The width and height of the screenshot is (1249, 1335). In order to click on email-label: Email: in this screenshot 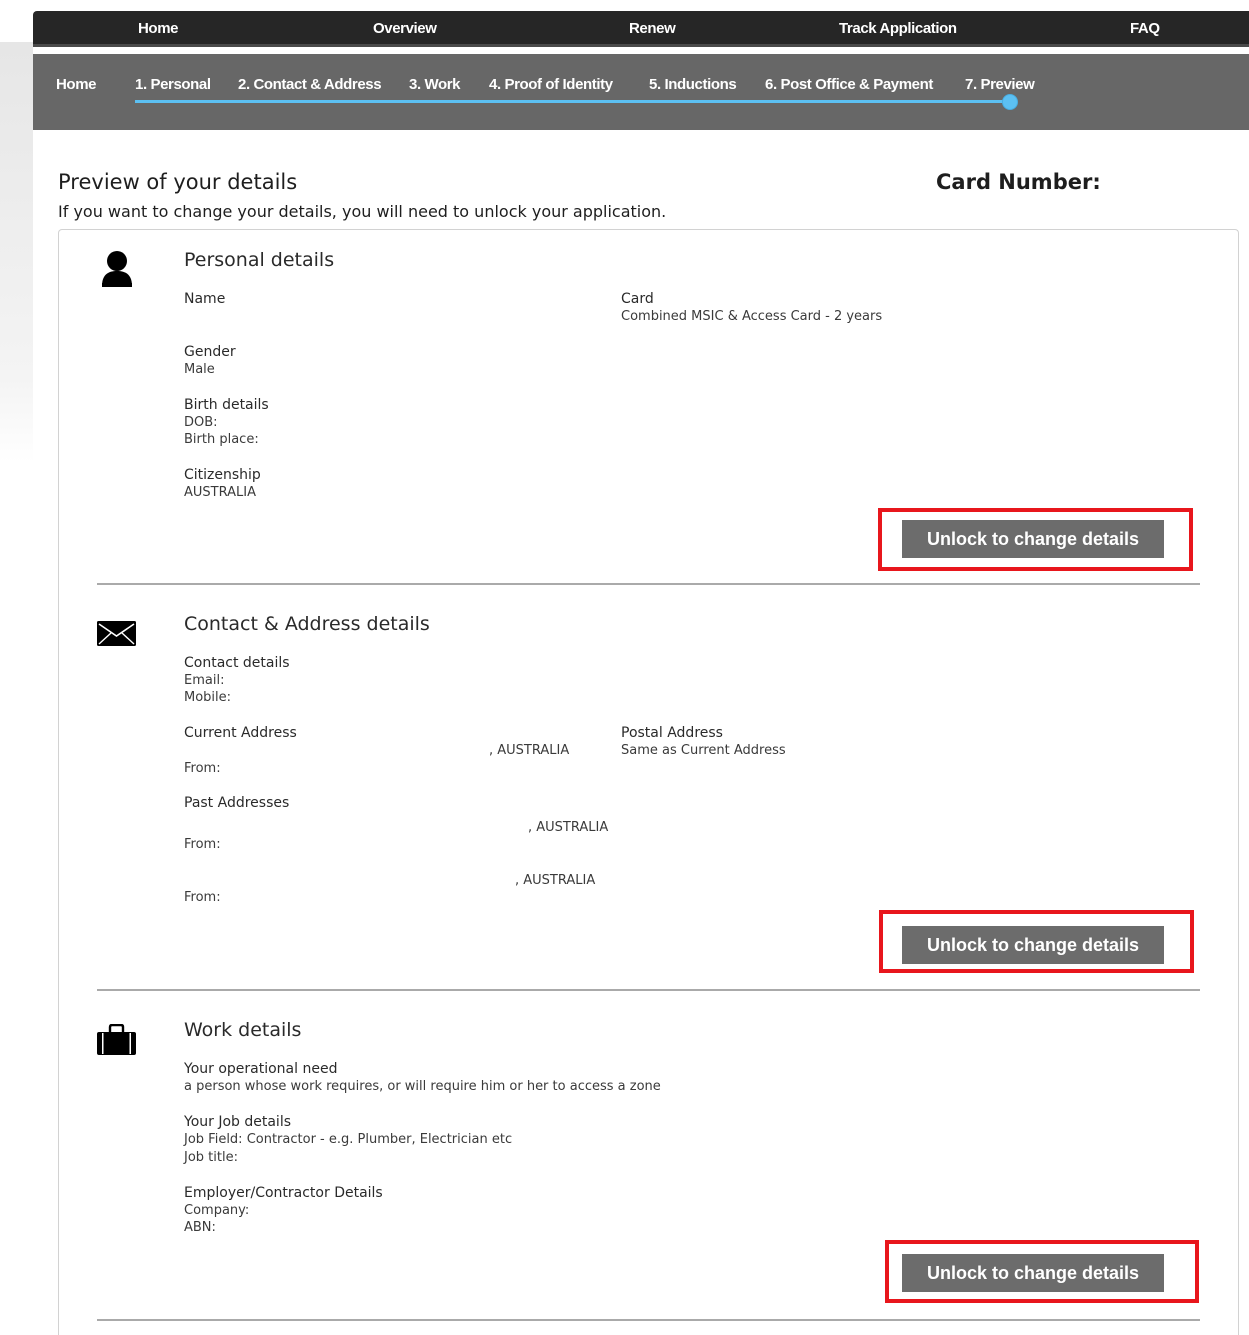, I will do `click(204, 680)`.